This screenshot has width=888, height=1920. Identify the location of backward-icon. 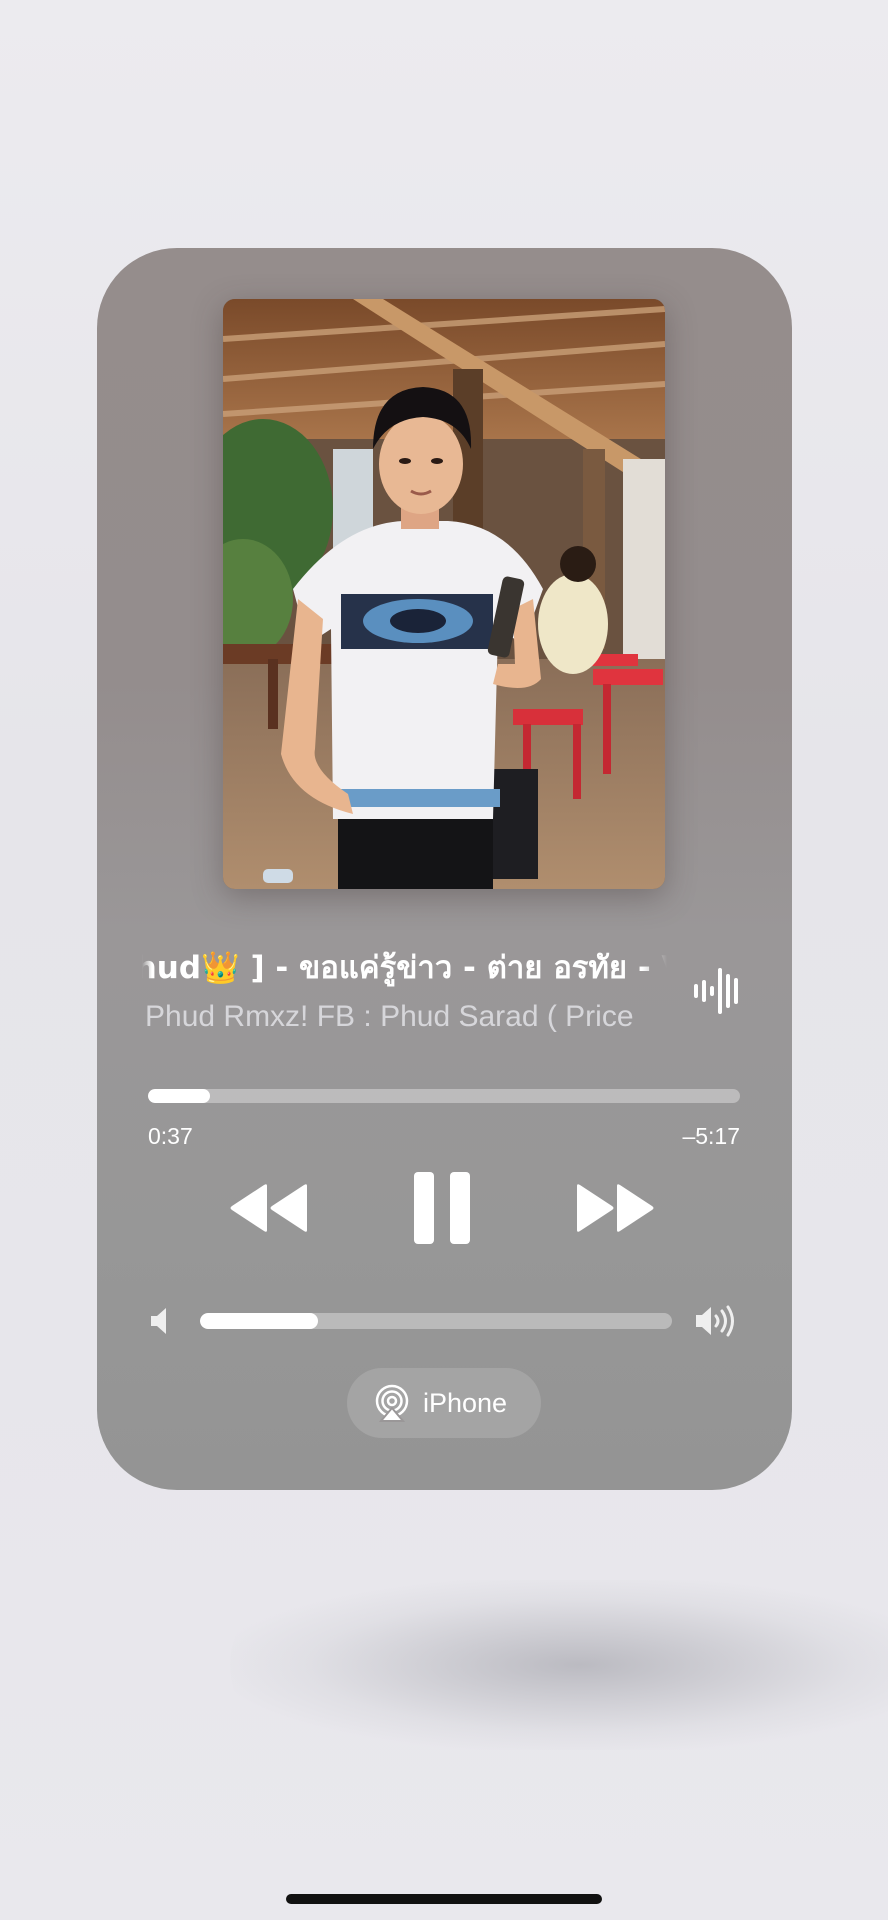
(268, 1208).